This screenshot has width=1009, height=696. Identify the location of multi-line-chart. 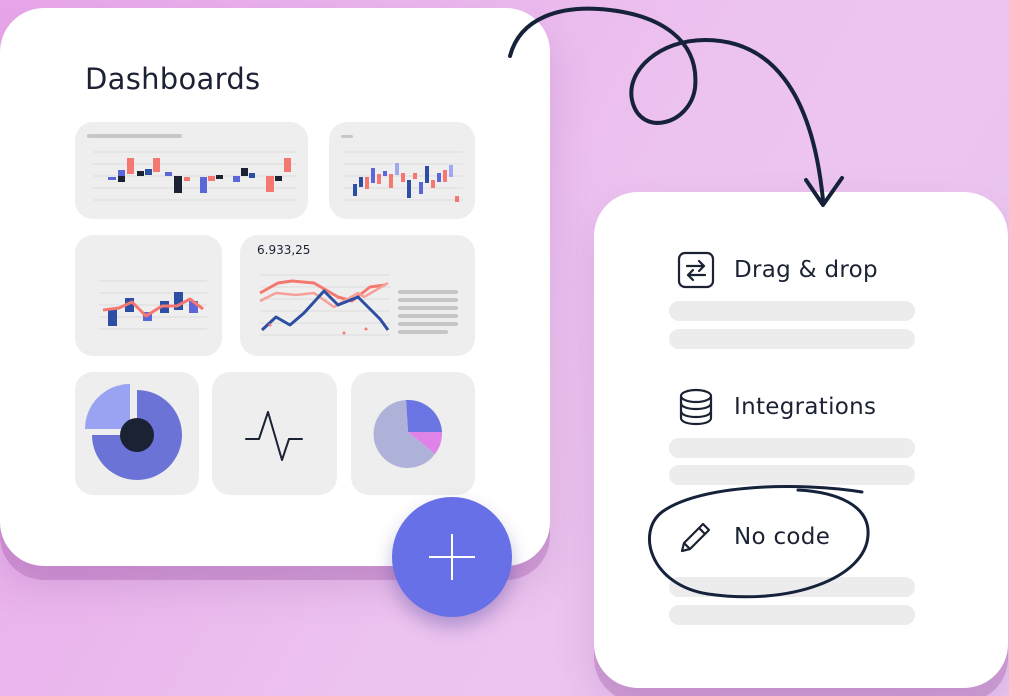
(358, 305).